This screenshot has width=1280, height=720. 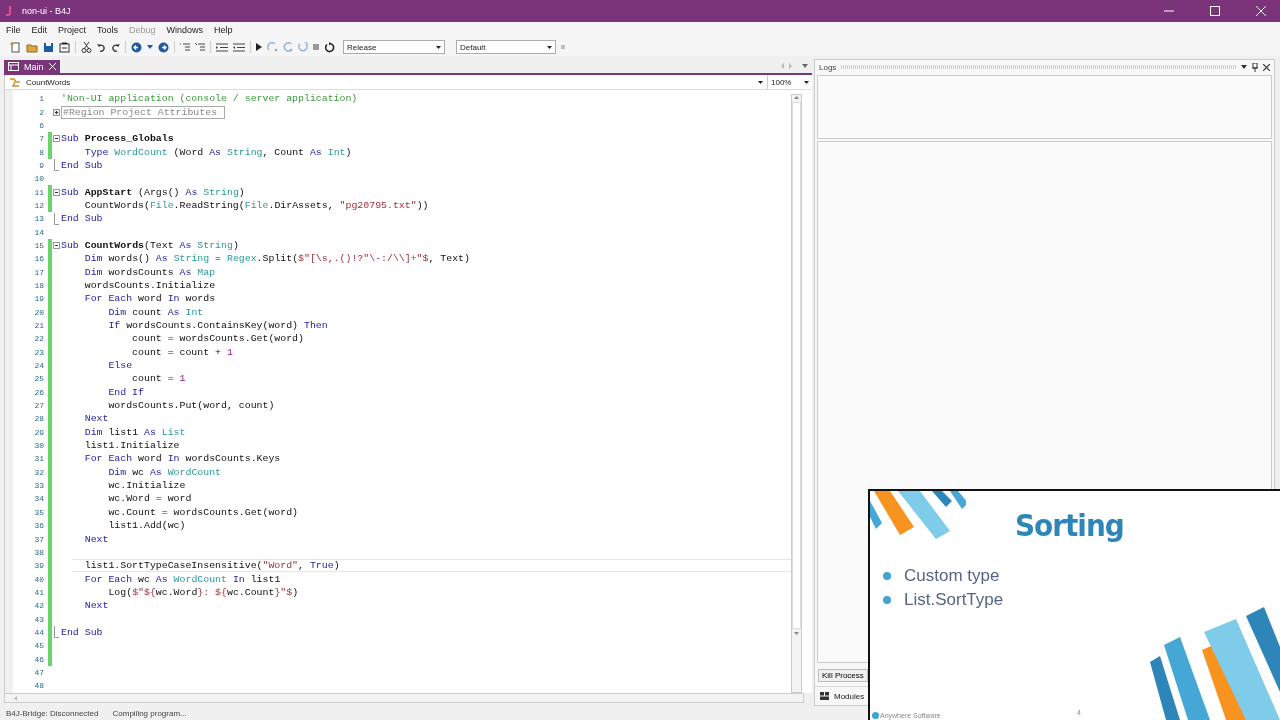 What do you see at coordinates (842, 696) in the screenshot?
I see `modules-tab: Modules` at bounding box center [842, 696].